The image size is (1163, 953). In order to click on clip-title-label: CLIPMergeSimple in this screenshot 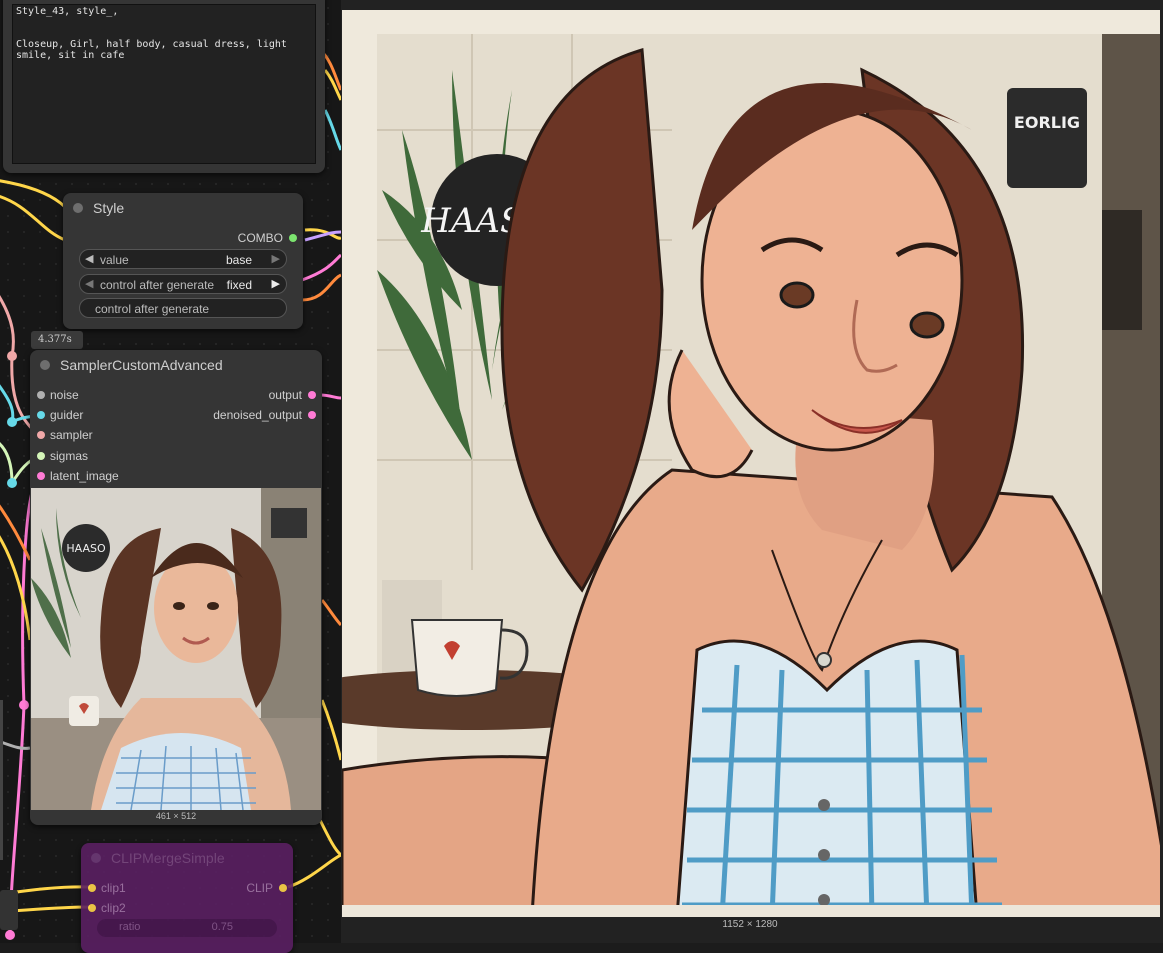, I will do `click(168, 858)`.